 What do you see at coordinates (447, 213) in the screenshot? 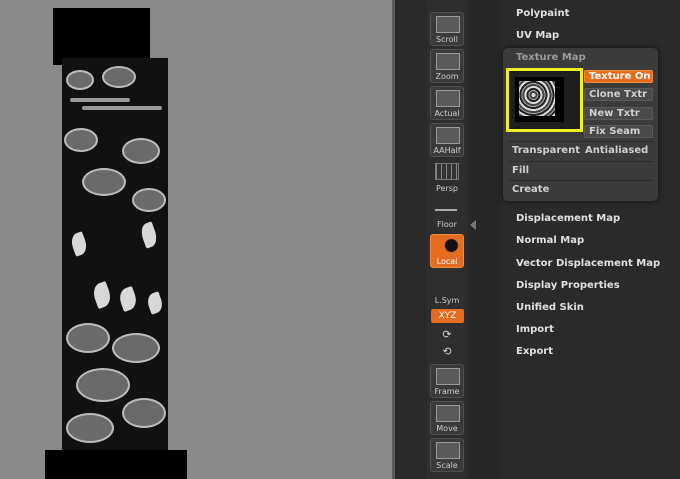
I see `floor-button: Floor` at bounding box center [447, 213].